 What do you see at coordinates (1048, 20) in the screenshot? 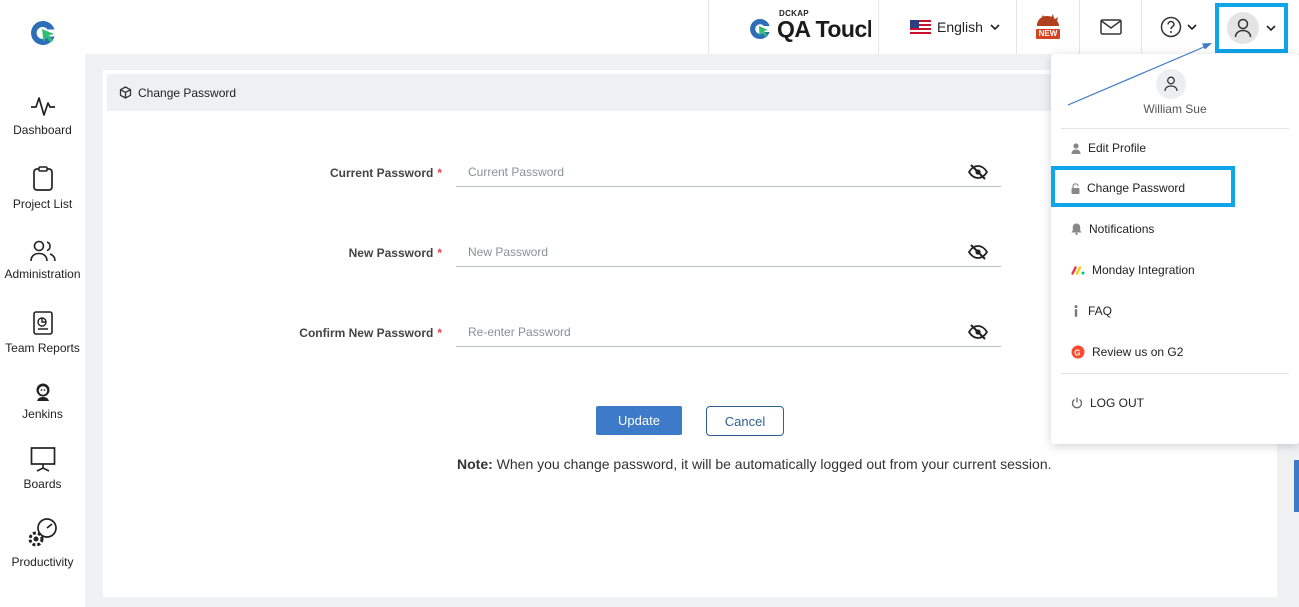
I see `new-badge-icon` at bounding box center [1048, 20].